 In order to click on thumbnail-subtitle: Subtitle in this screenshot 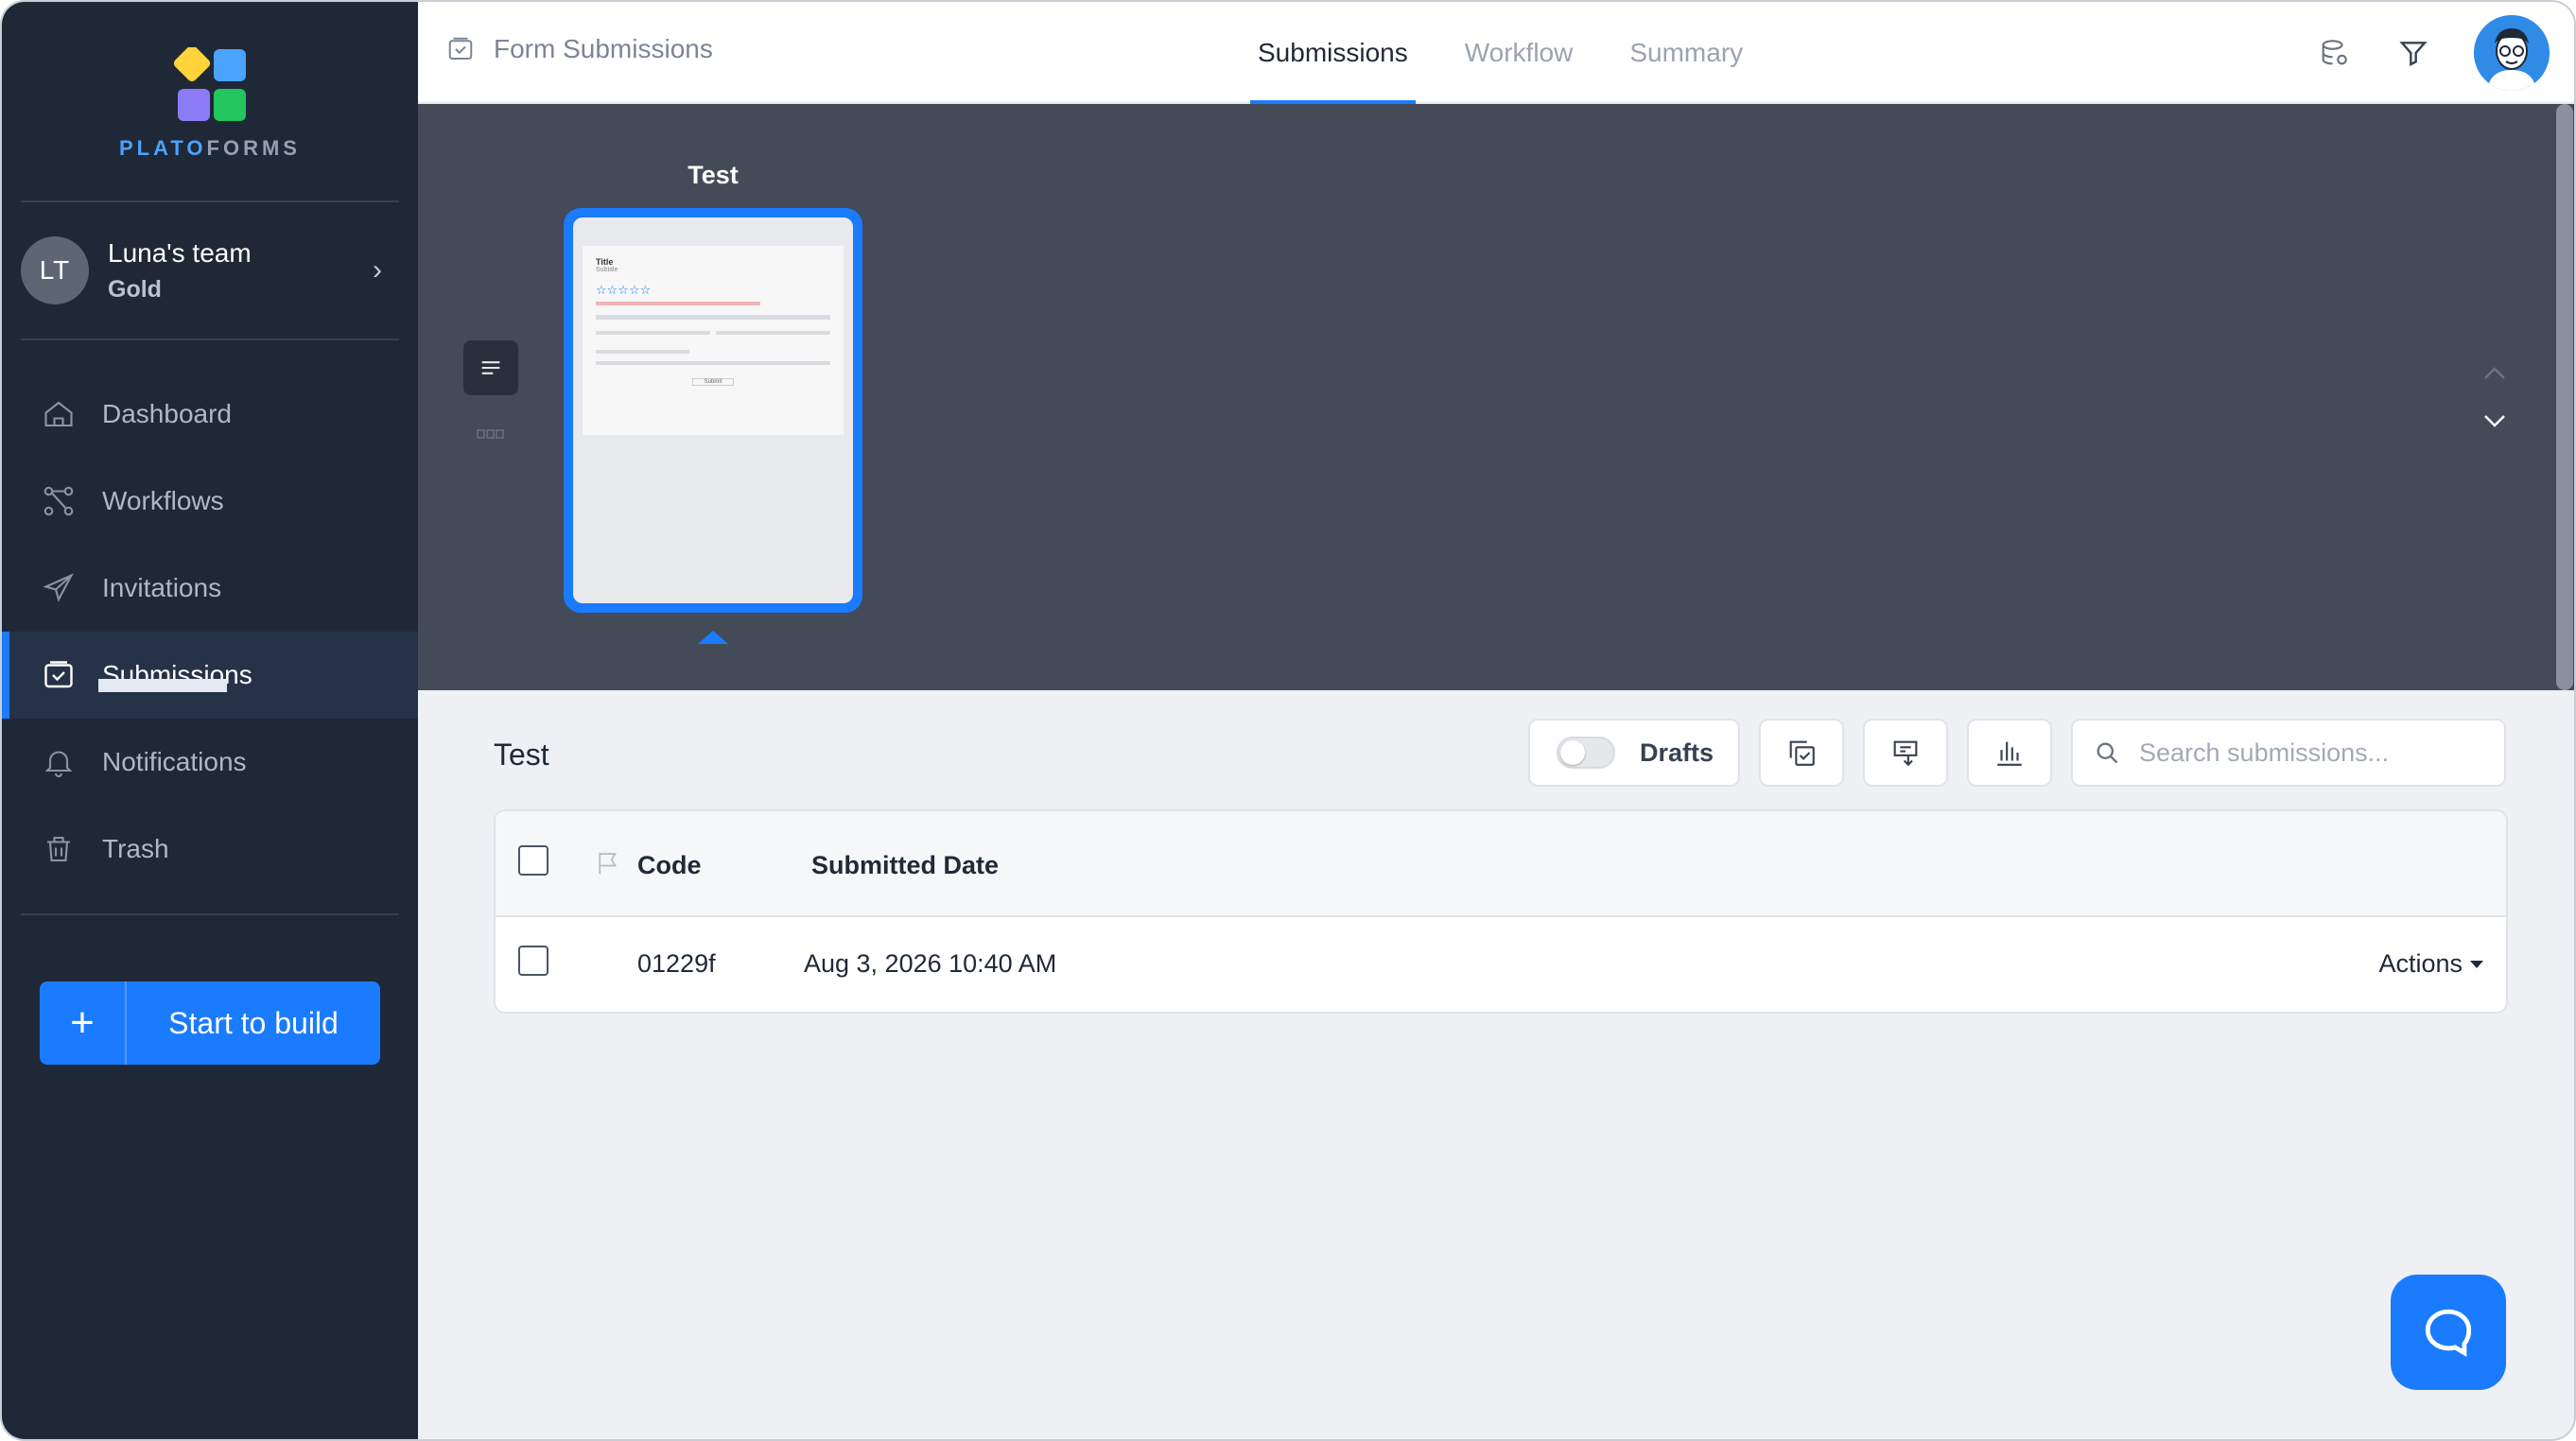, I will do `click(607, 270)`.